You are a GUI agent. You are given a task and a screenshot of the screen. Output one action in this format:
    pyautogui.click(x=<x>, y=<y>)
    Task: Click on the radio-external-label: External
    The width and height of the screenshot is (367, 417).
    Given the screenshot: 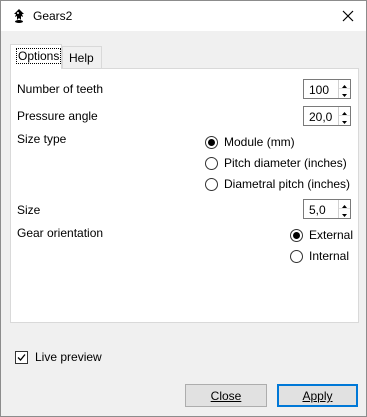 What is the action you would take?
    pyautogui.click(x=331, y=235)
    